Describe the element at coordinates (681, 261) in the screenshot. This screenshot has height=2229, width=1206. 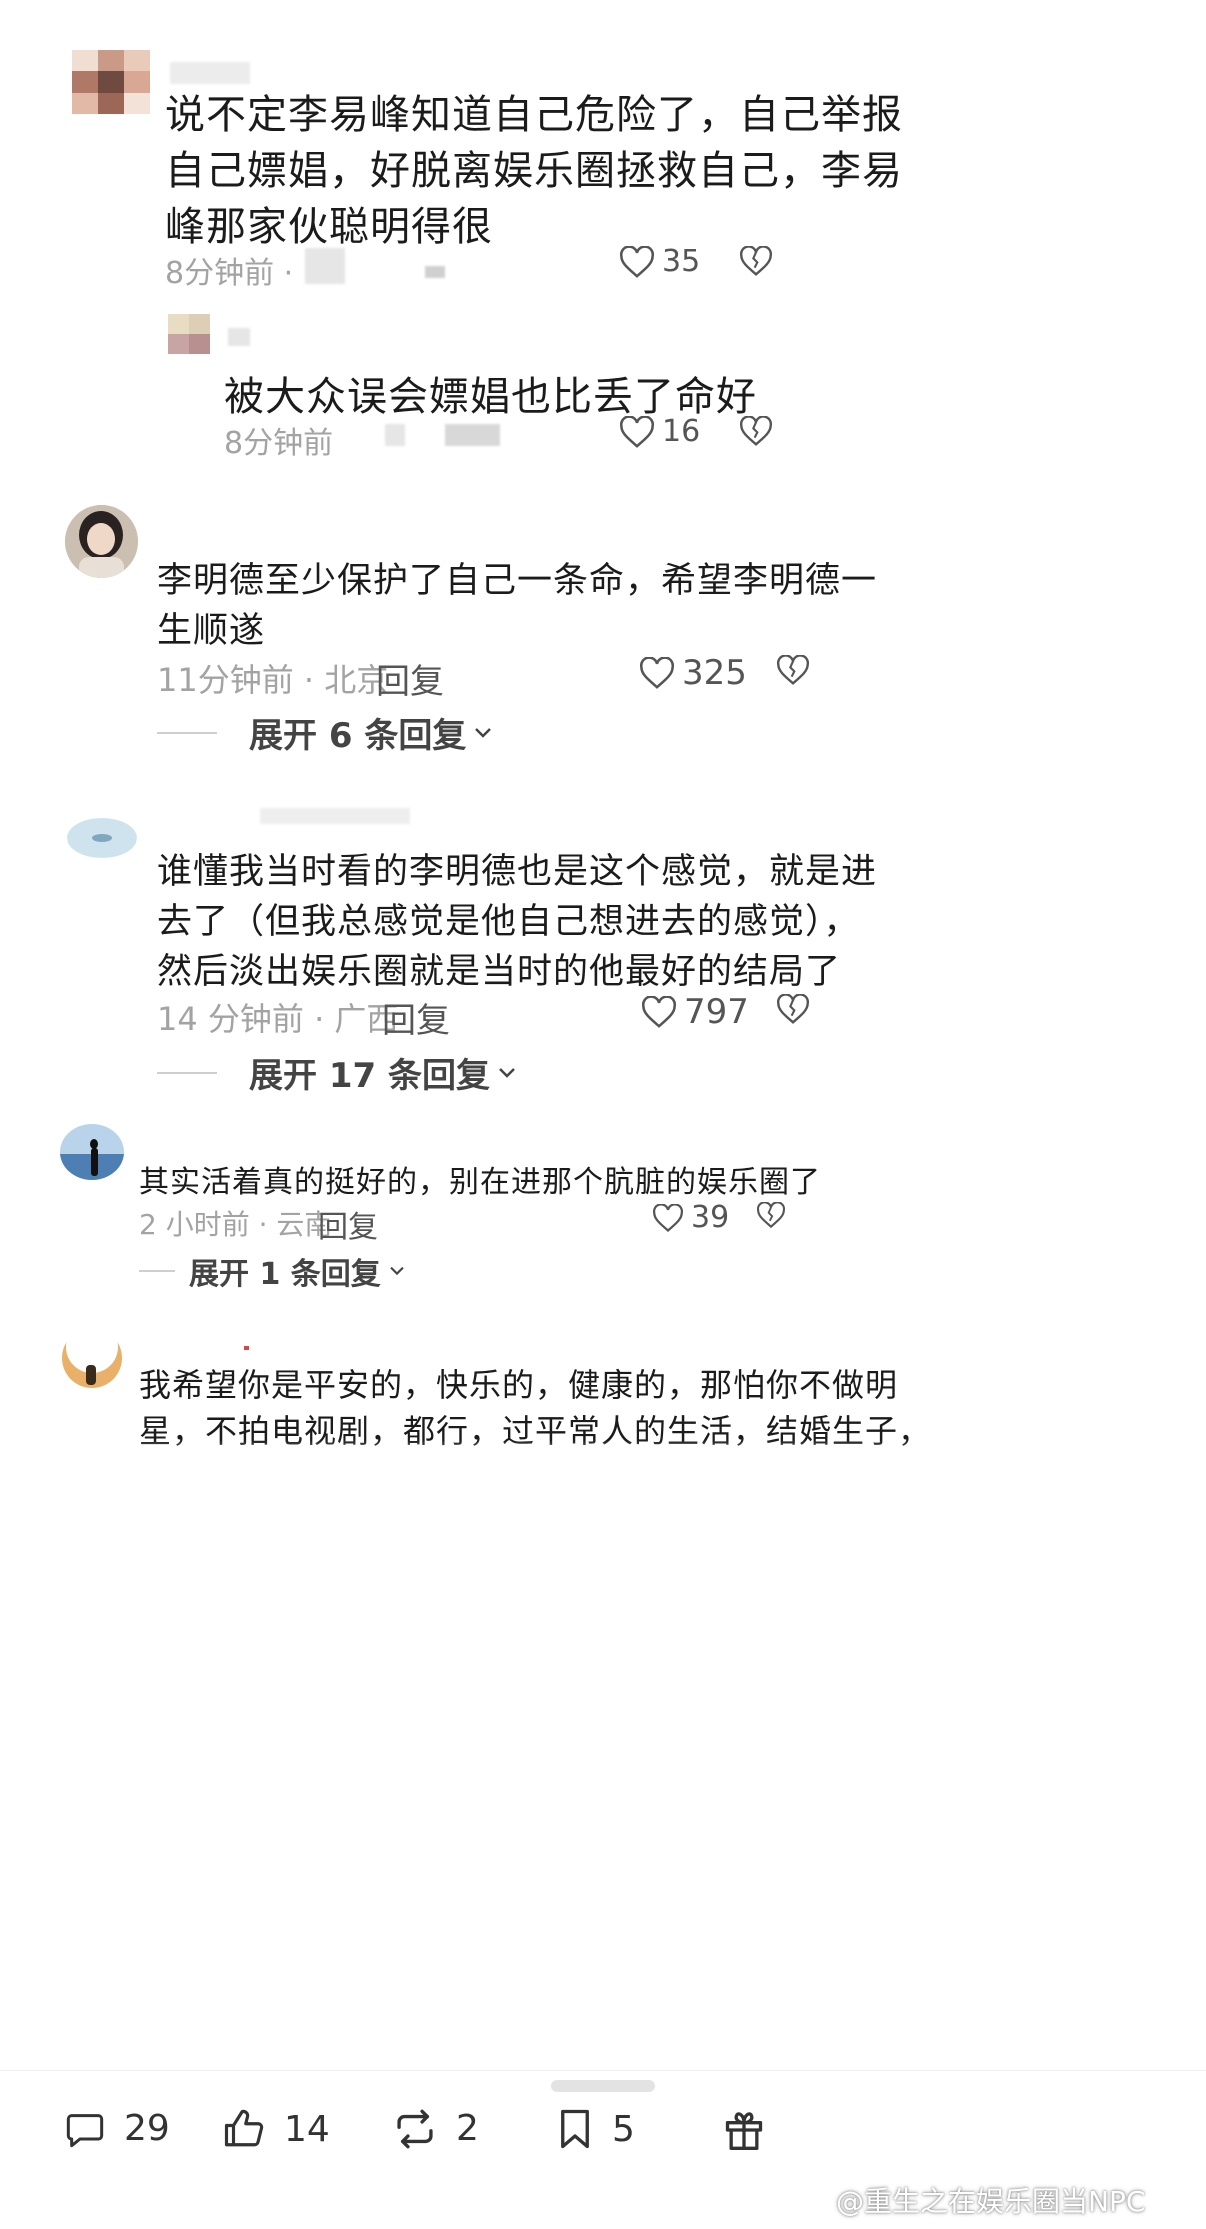
I see `like-count: 35` at that location.